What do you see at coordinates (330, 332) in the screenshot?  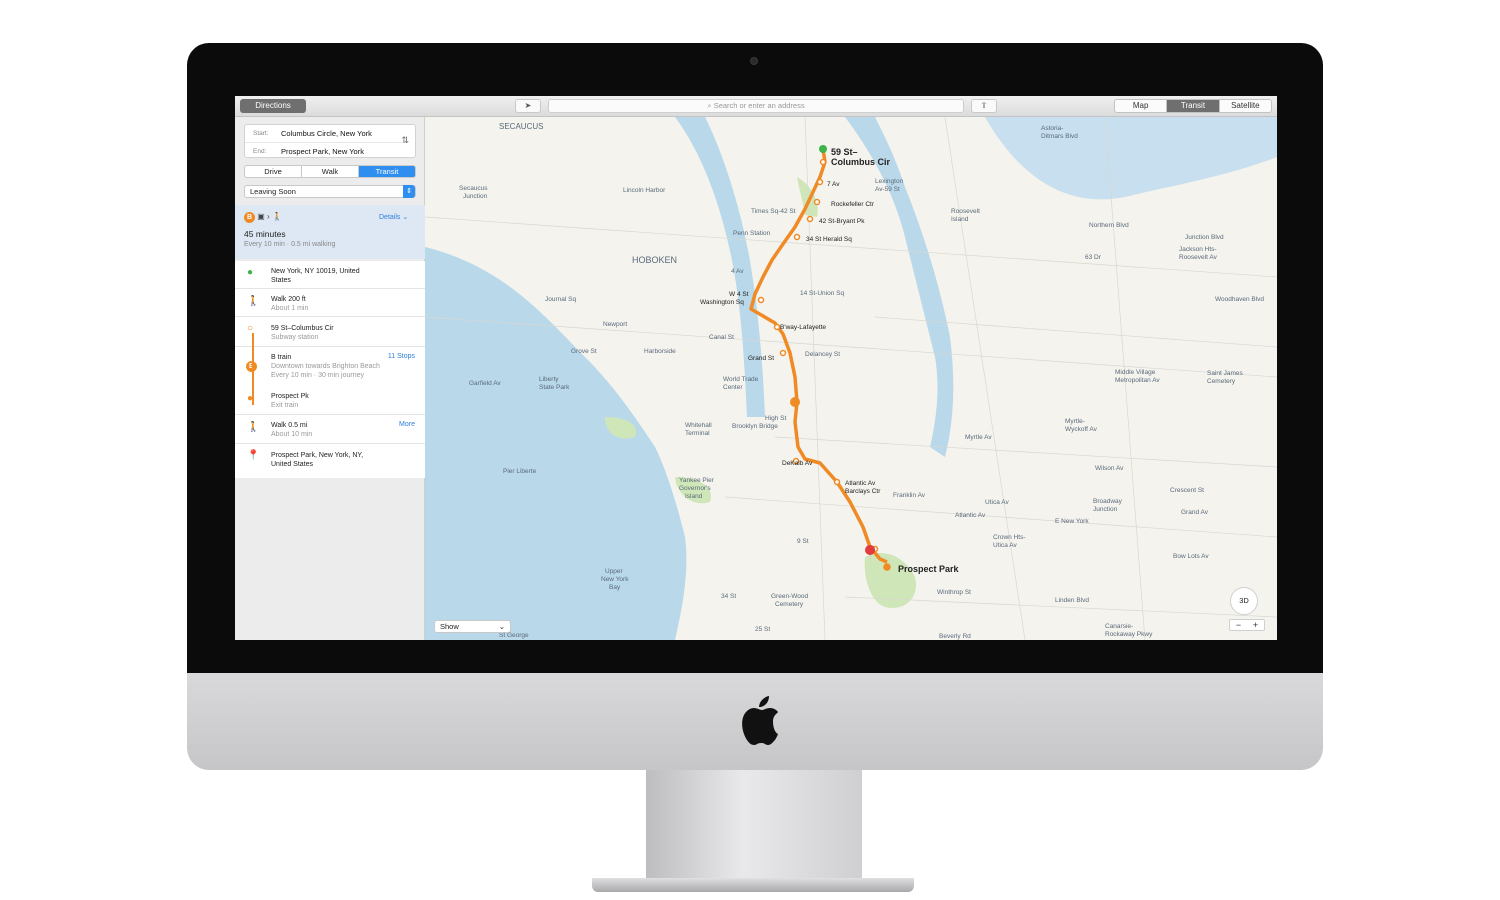 I see `list-item: ○ 59 St–Columbus Cir Subway station` at bounding box center [330, 332].